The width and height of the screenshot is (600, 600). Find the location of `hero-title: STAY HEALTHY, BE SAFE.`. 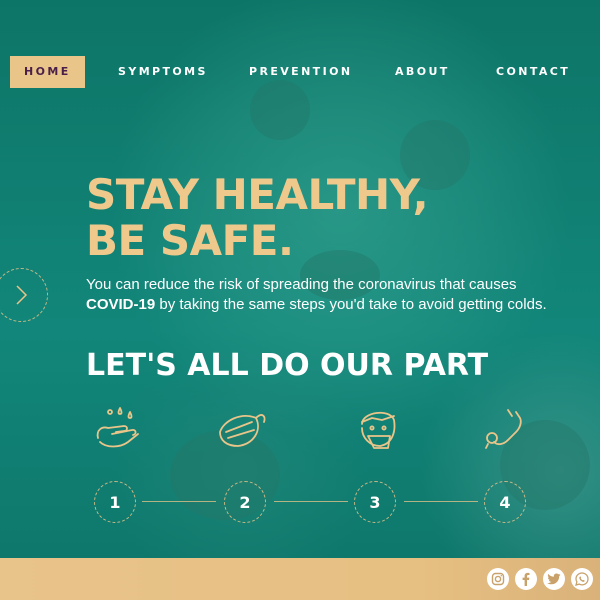

hero-title: STAY HEALTHY, BE SAFE. is located at coordinates (326, 218).